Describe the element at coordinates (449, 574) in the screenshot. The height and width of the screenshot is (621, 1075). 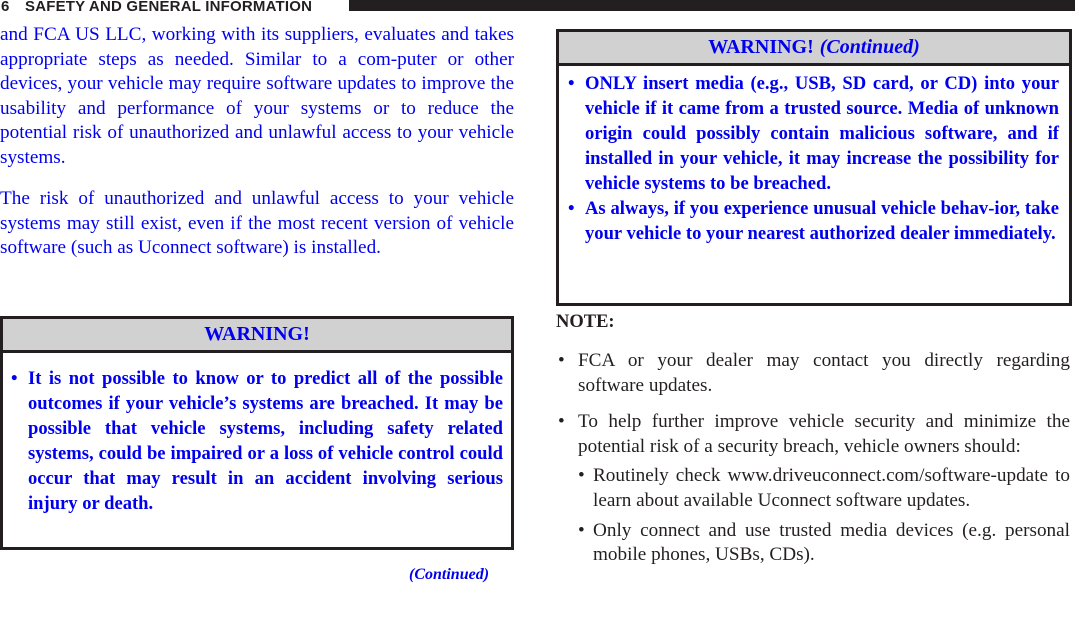
I see `continued-label: (Continued)` at that location.